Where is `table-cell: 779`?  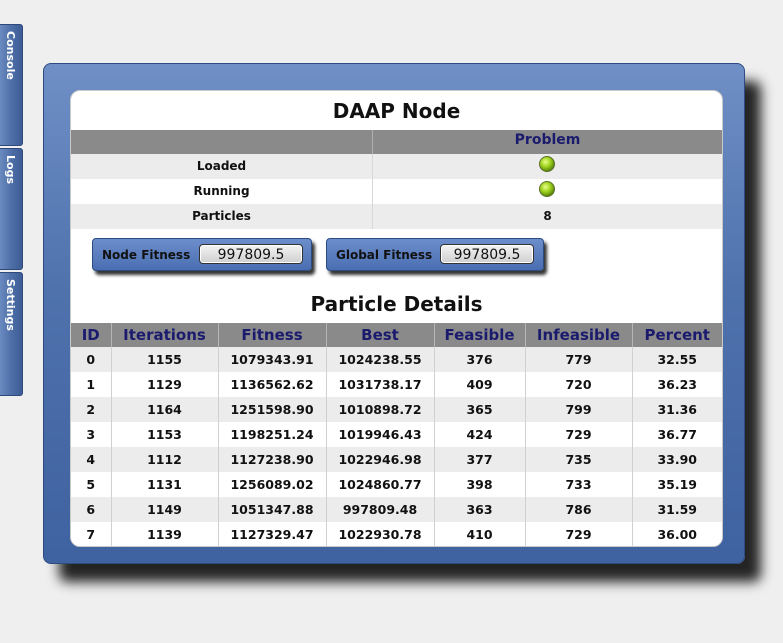 table-cell: 779 is located at coordinates (579, 359).